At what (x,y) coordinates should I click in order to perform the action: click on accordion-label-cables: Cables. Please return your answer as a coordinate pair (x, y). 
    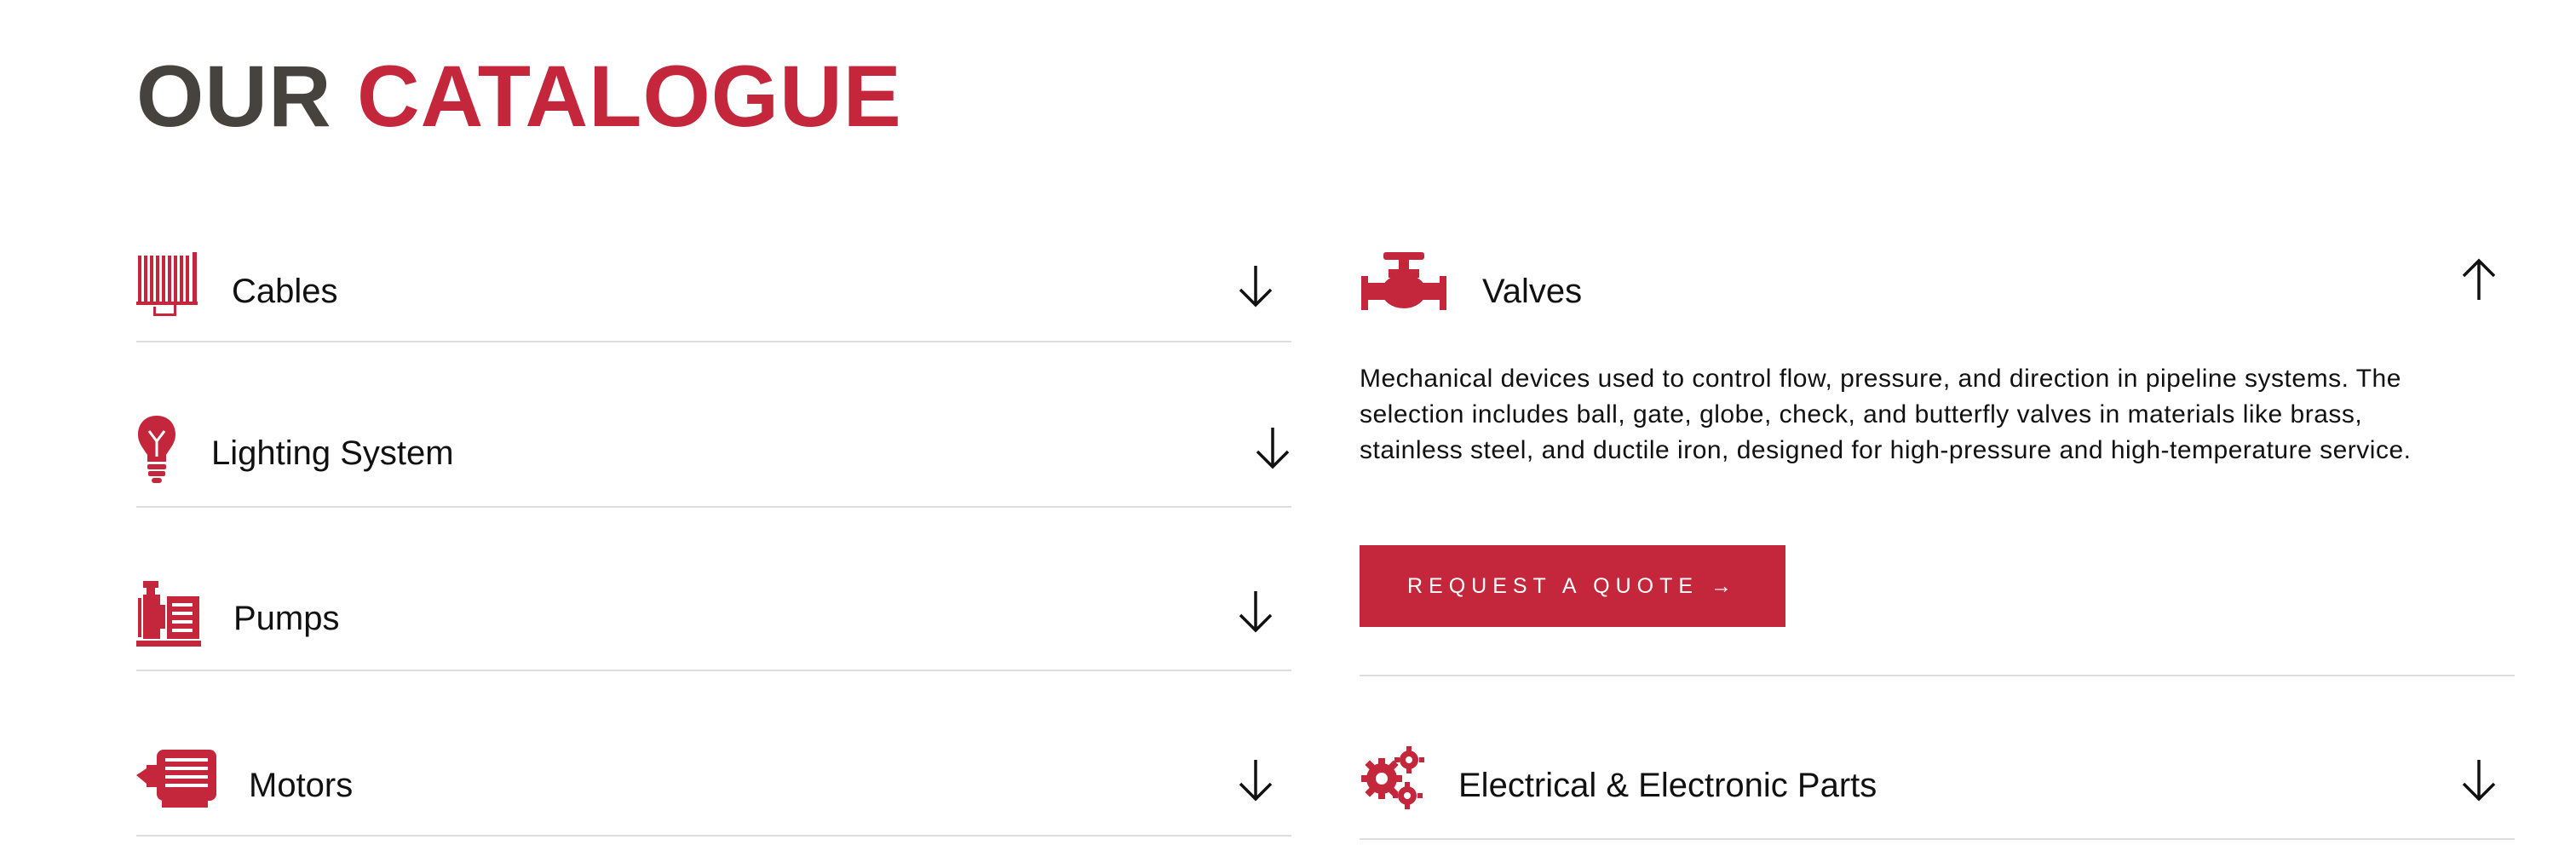
    Looking at the image, I should click on (285, 291).